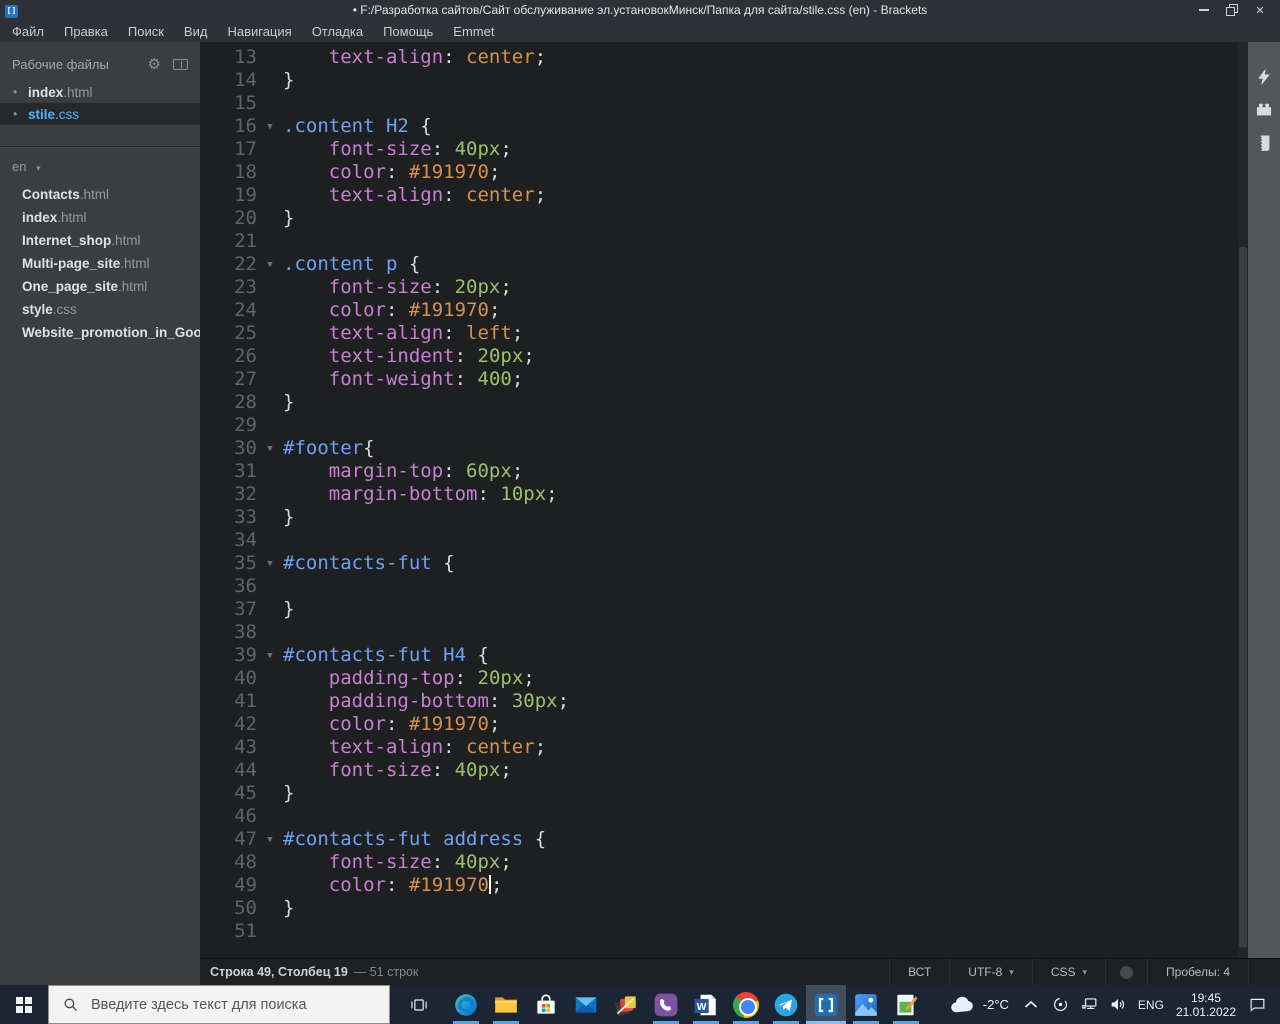  What do you see at coordinates (100, 114) in the screenshot?
I see `working-file-item: • stile .css` at bounding box center [100, 114].